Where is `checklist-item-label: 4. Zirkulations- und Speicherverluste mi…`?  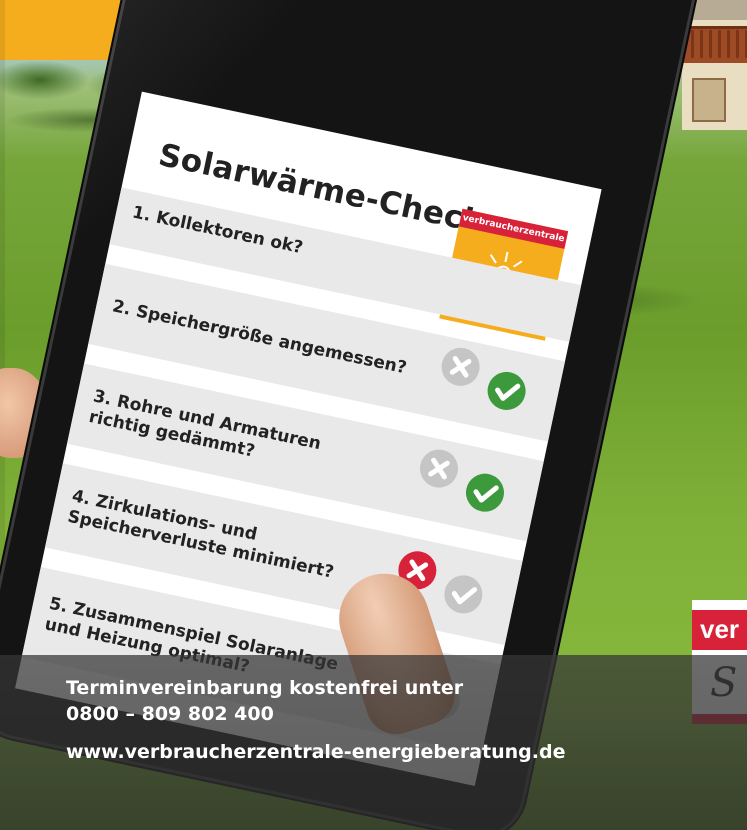 checklist-item-label: 4. Zirkulations- und Speicherverluste mi… is located at coordinates (200, 534).